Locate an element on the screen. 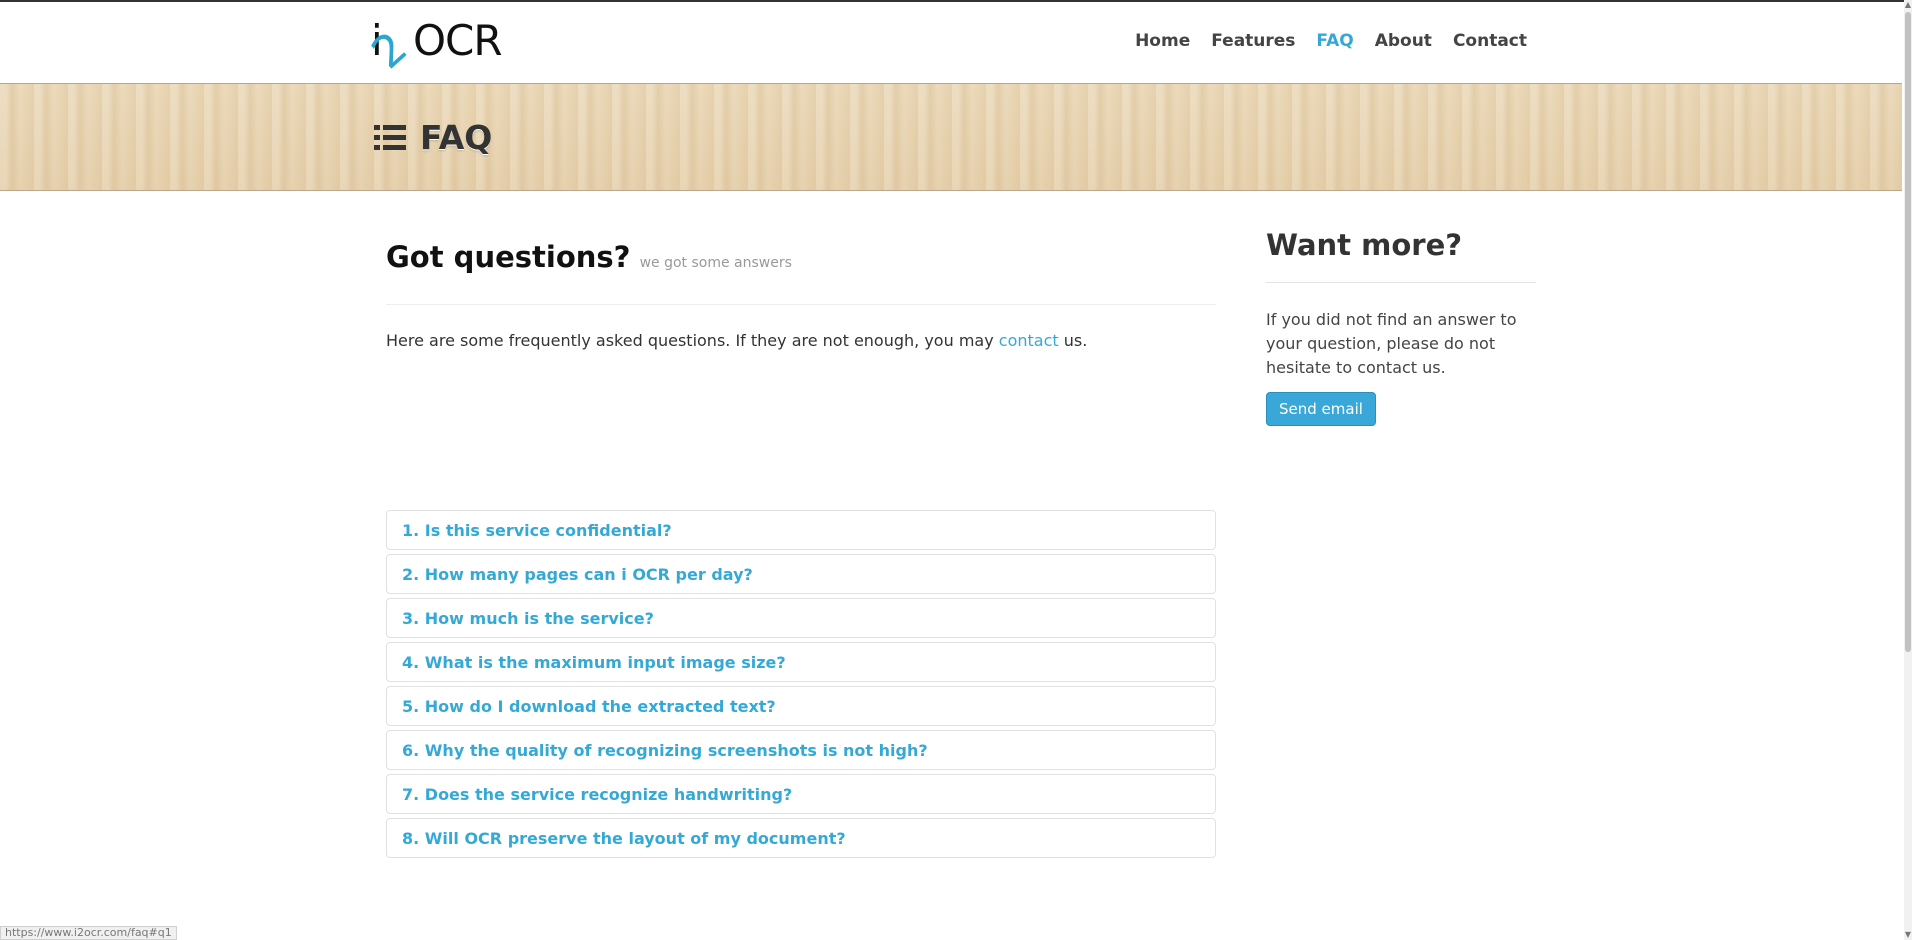 This screenshot has height=940, width=1912. banner-title: FAQ is located at coordinates (433, 137).